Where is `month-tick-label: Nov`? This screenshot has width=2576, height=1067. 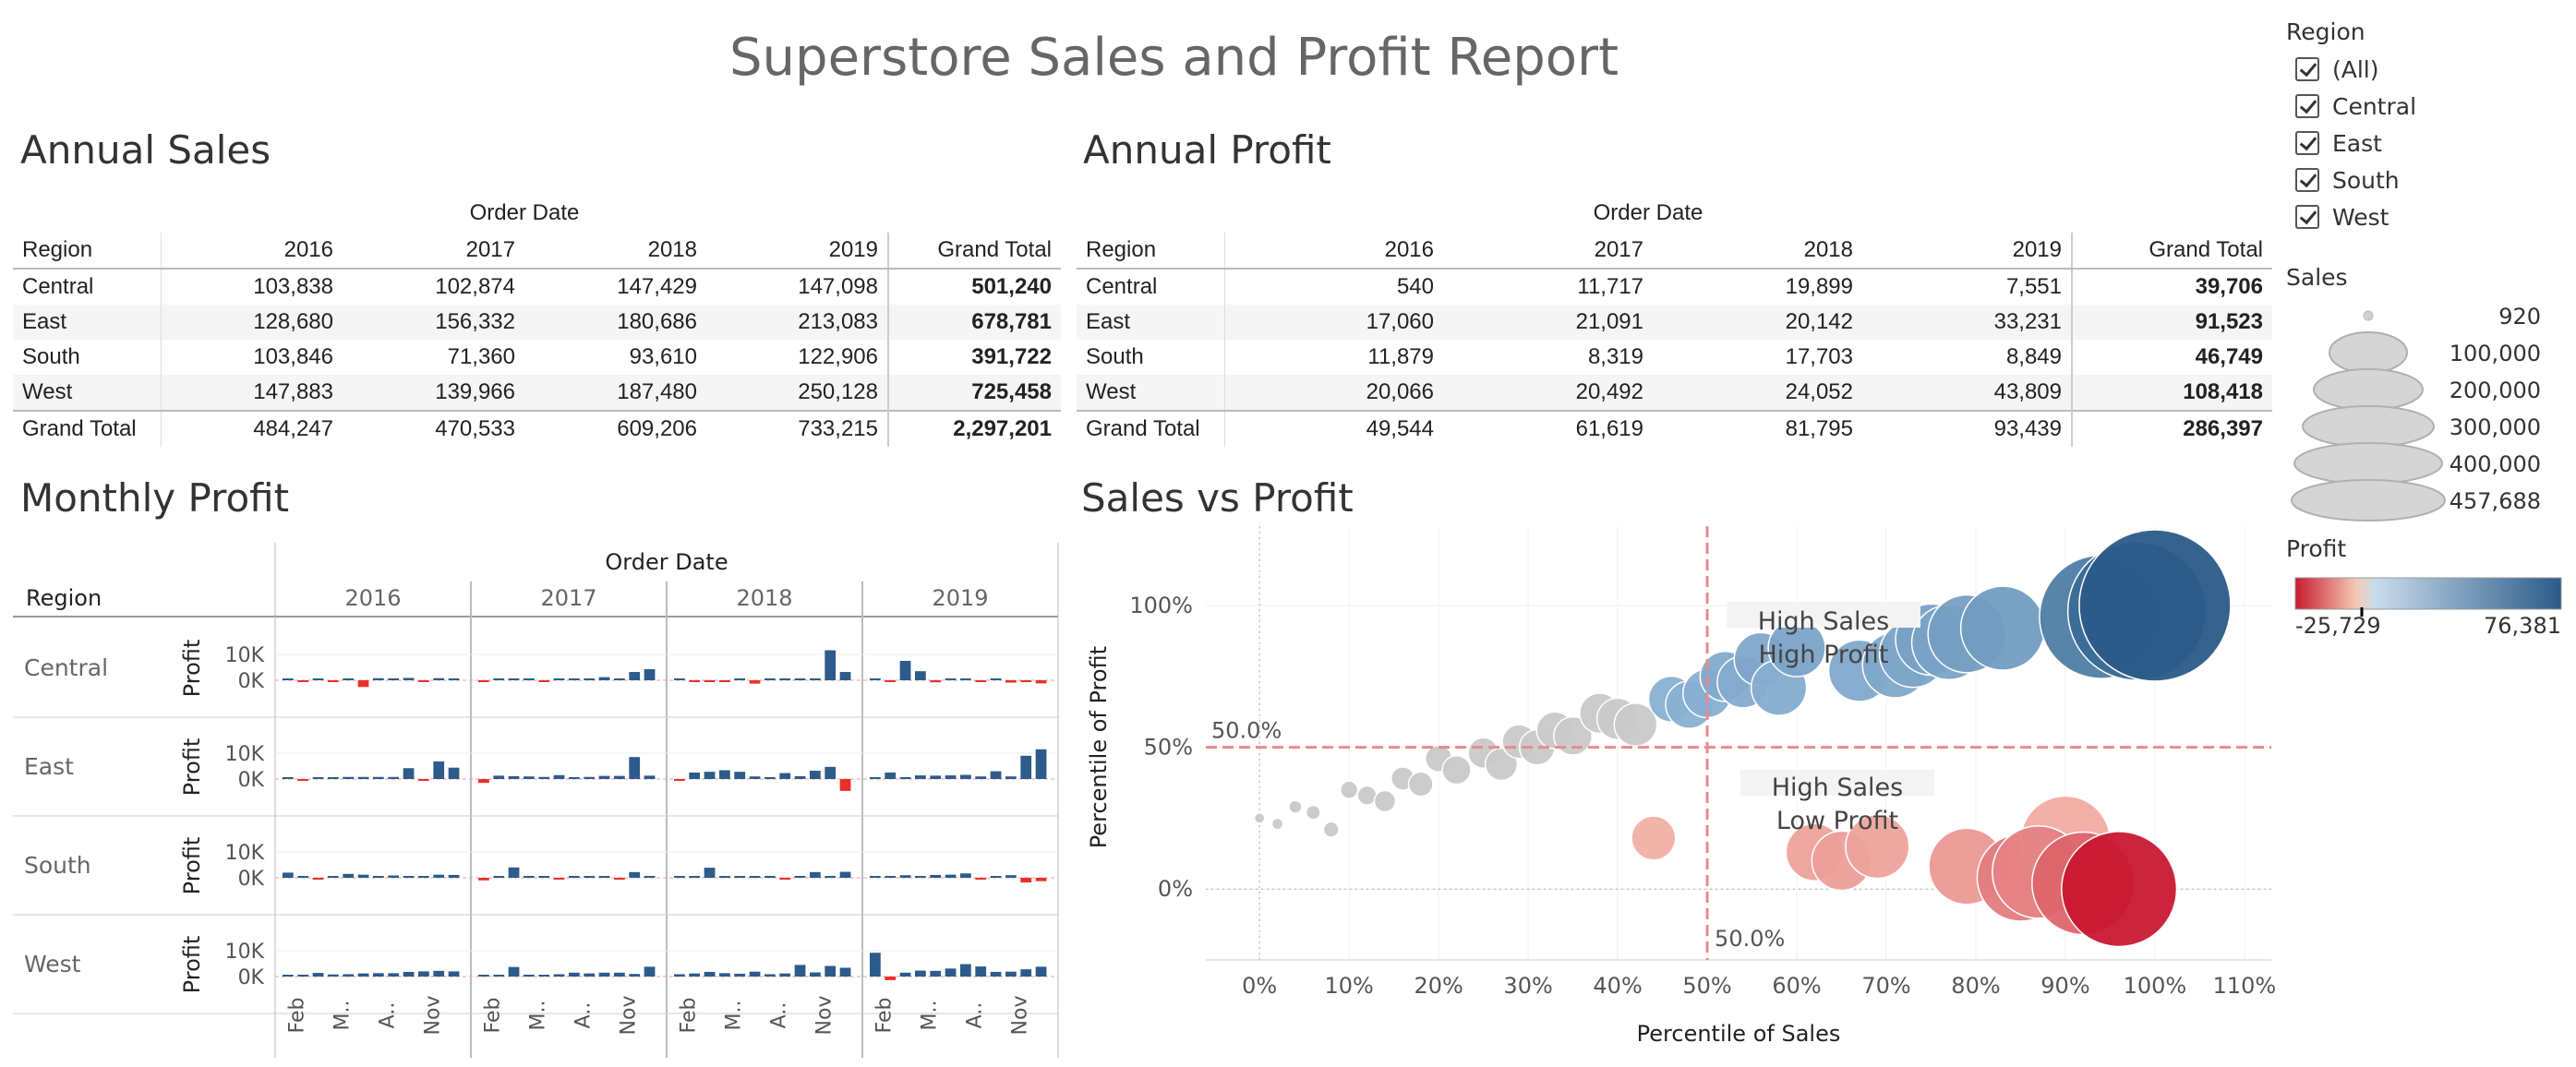
month-tick-label: Nov is located at coordinates (824, 1016).